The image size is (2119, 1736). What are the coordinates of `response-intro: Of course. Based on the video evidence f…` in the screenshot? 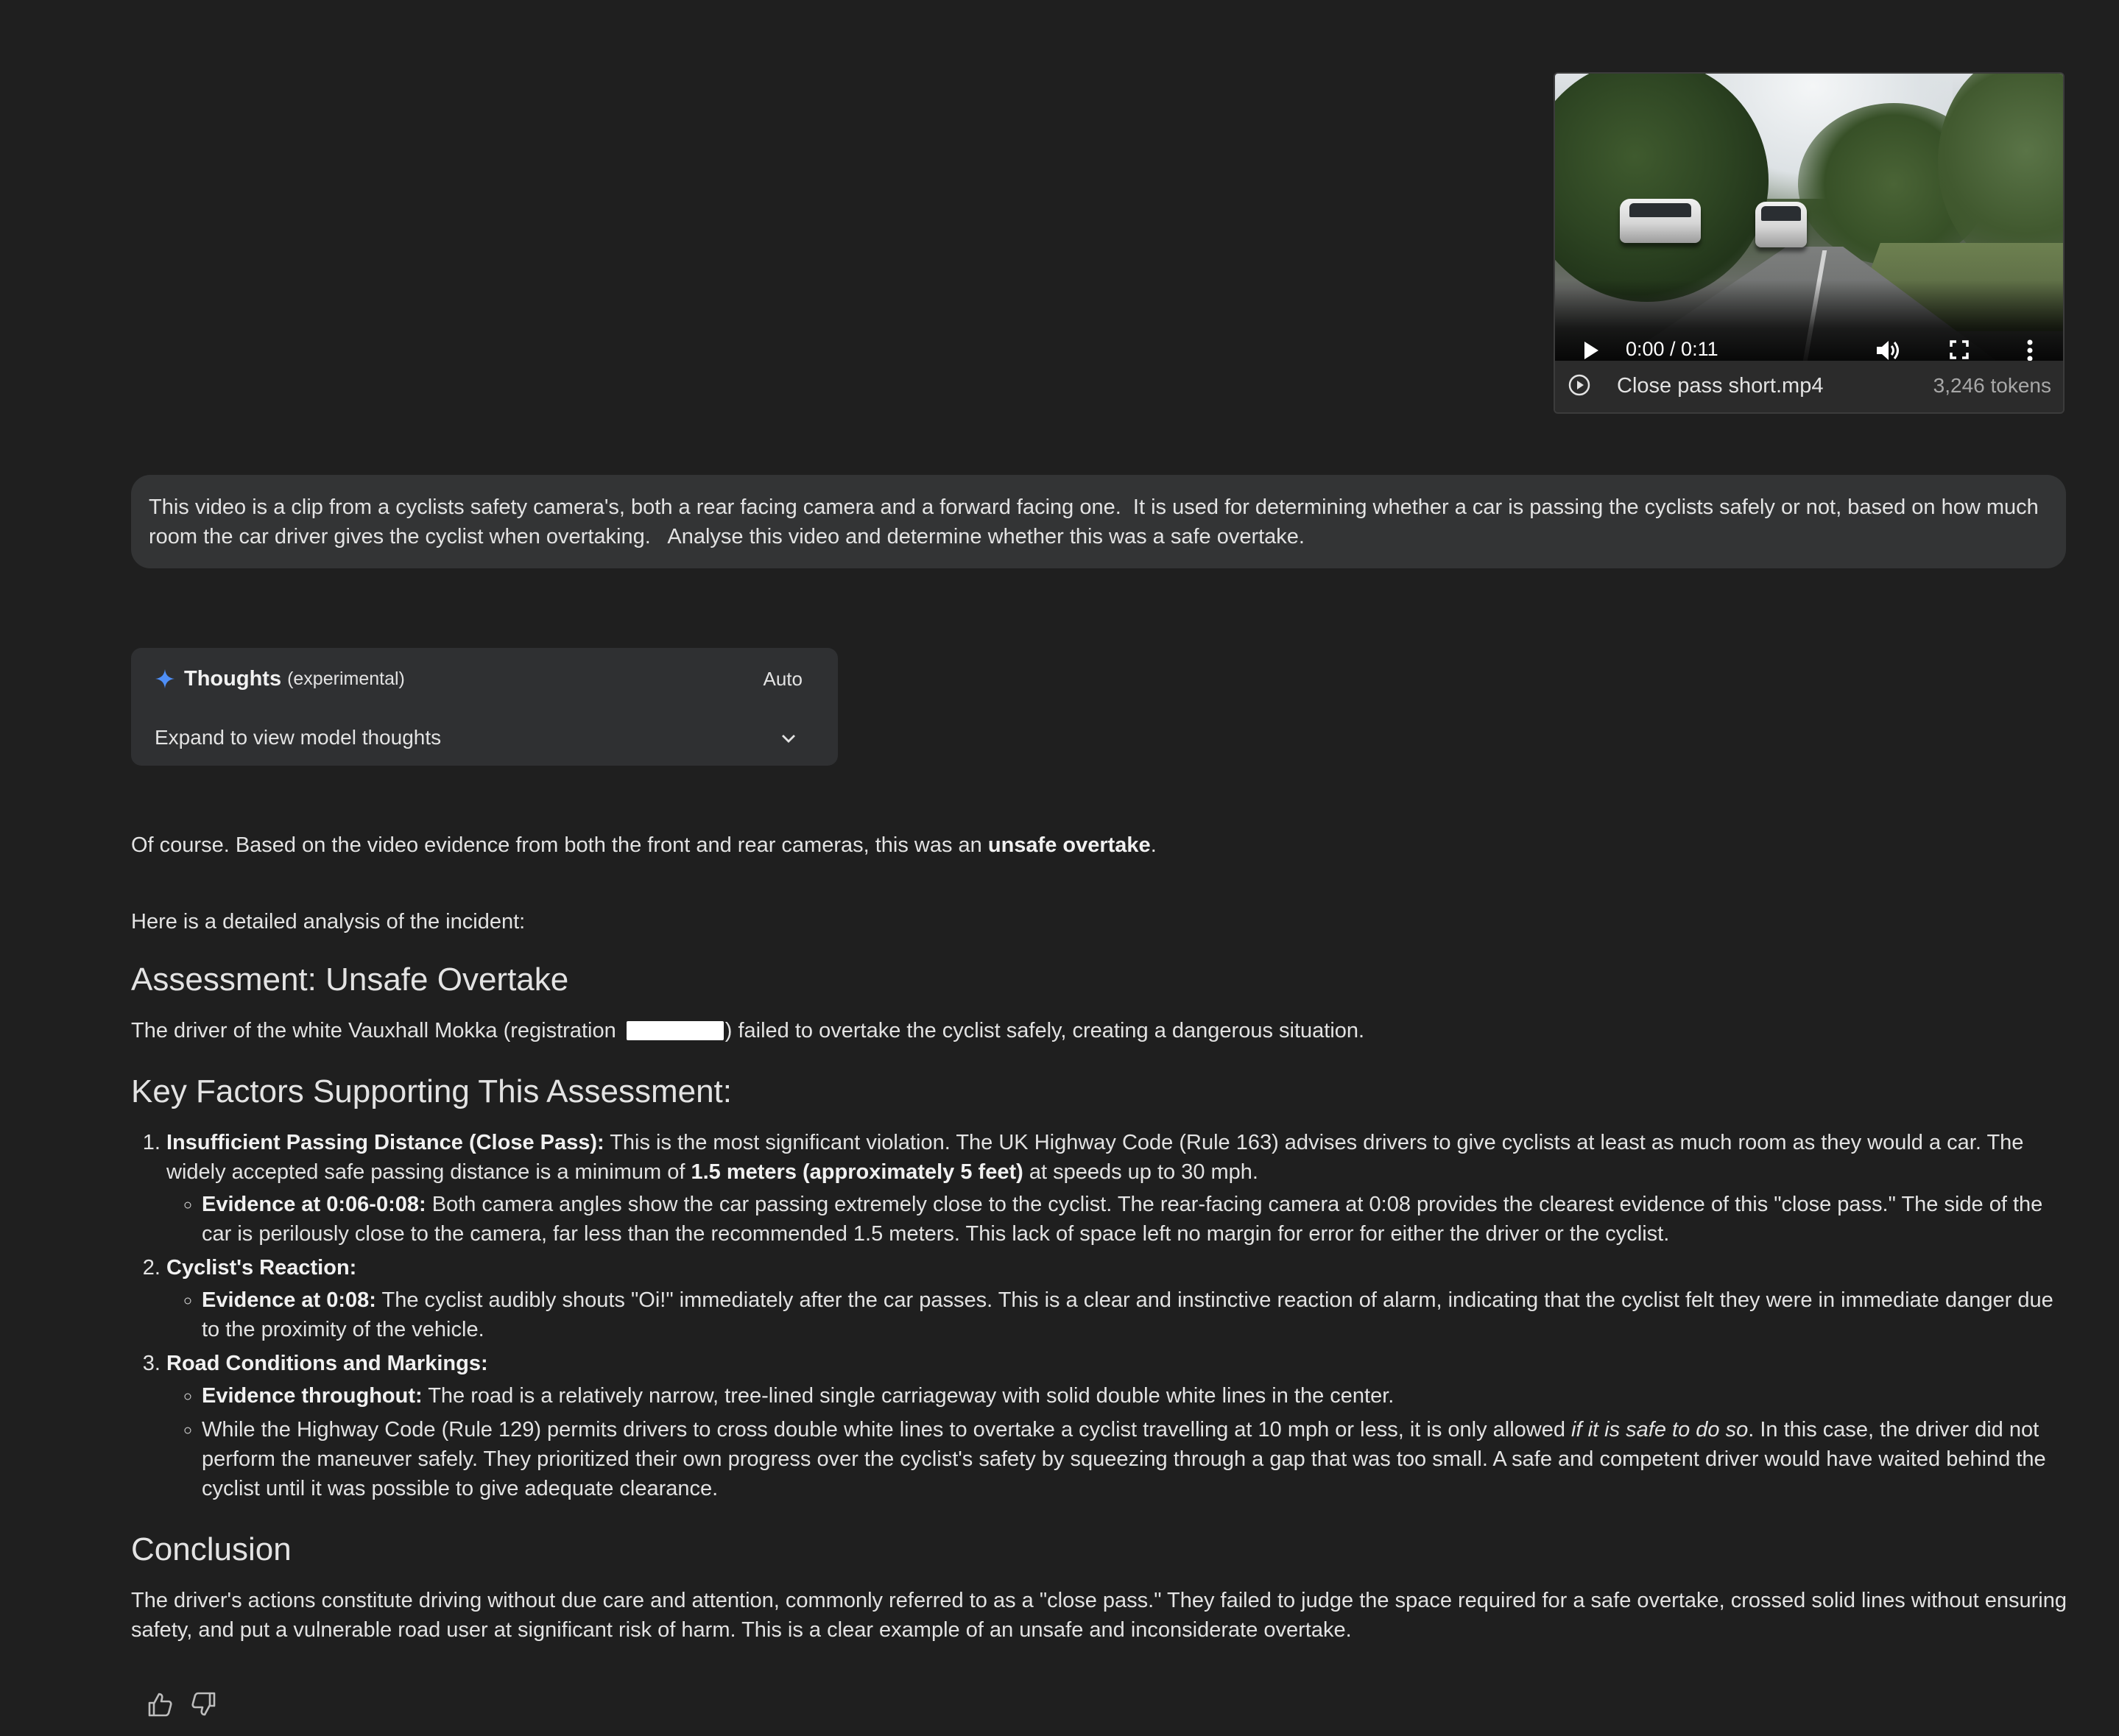 It's located at (644, 845).